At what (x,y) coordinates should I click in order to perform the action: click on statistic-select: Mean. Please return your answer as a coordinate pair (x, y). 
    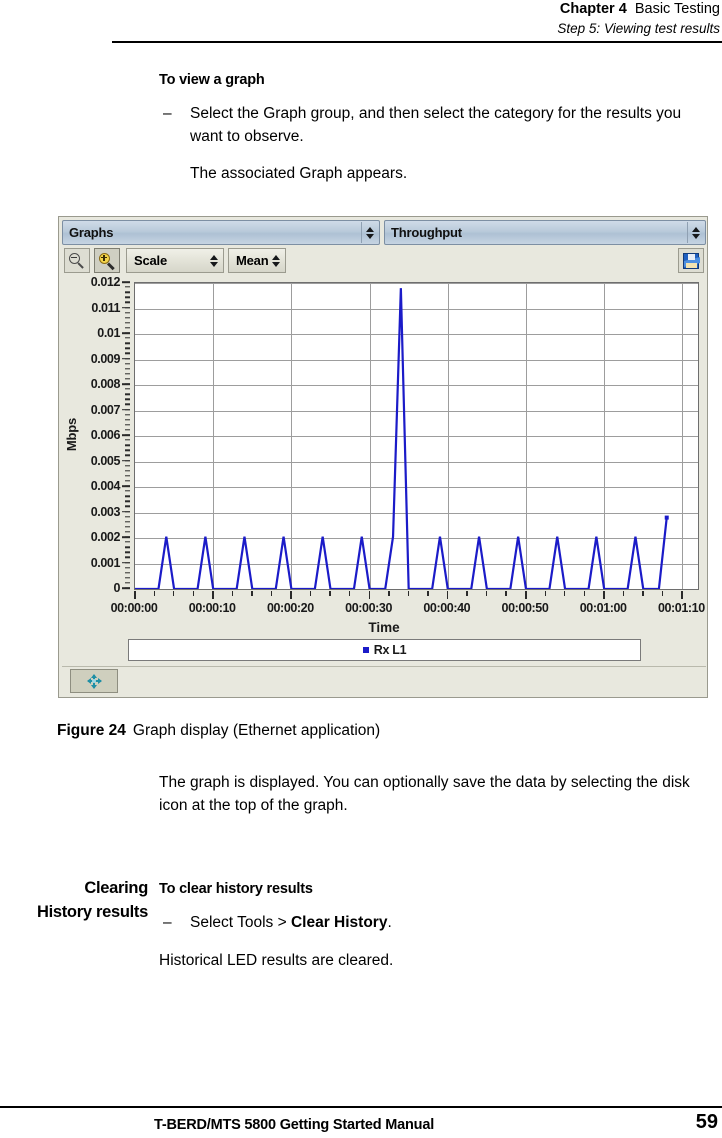
    Looking at the image, I should click on (257, 260).